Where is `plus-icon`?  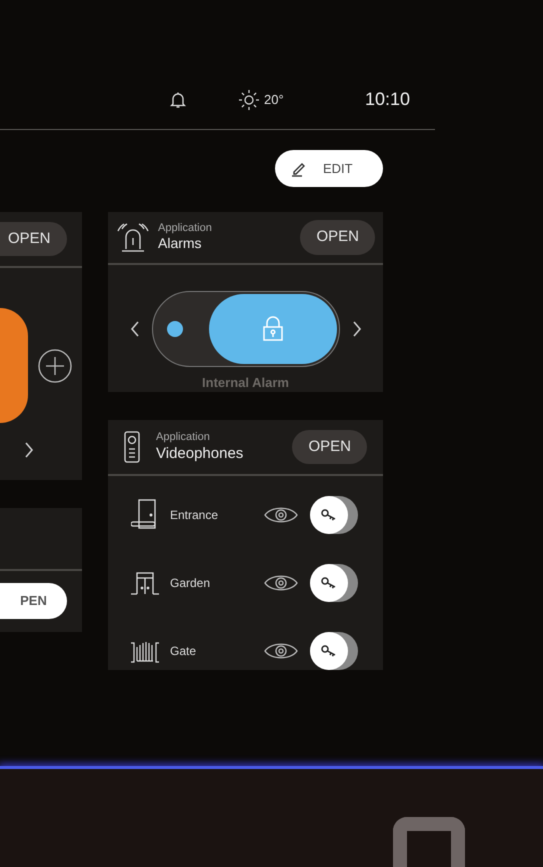 plus-icon is located at coordinates (55, 365).